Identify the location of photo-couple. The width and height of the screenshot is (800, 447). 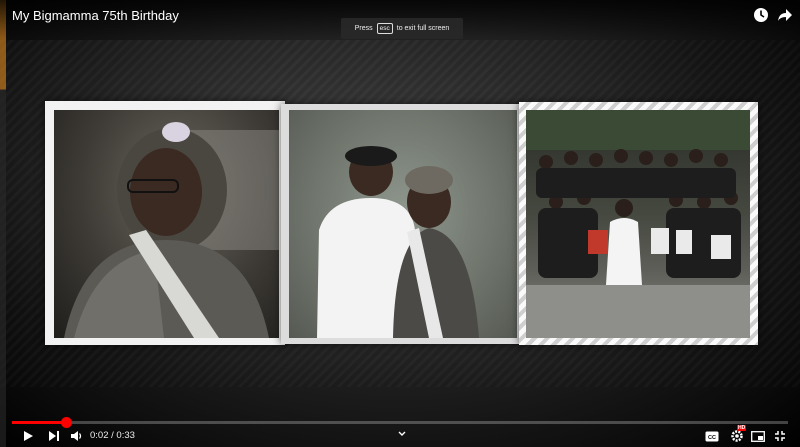
(403, 224).